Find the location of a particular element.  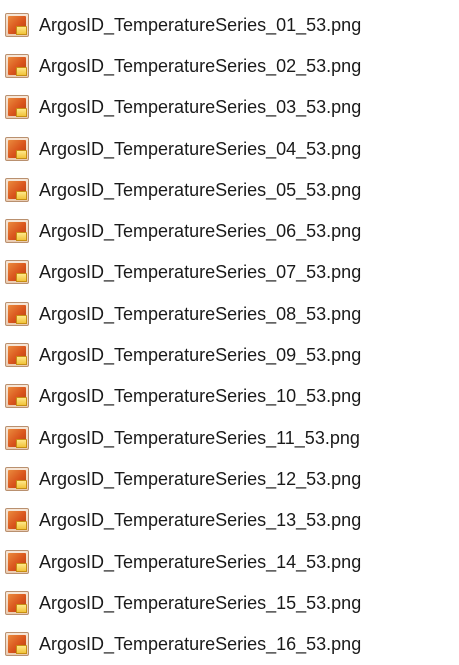

file-item: ArgosID_TemperatureSeries_10_53.png is located at coordinates (232, 396).